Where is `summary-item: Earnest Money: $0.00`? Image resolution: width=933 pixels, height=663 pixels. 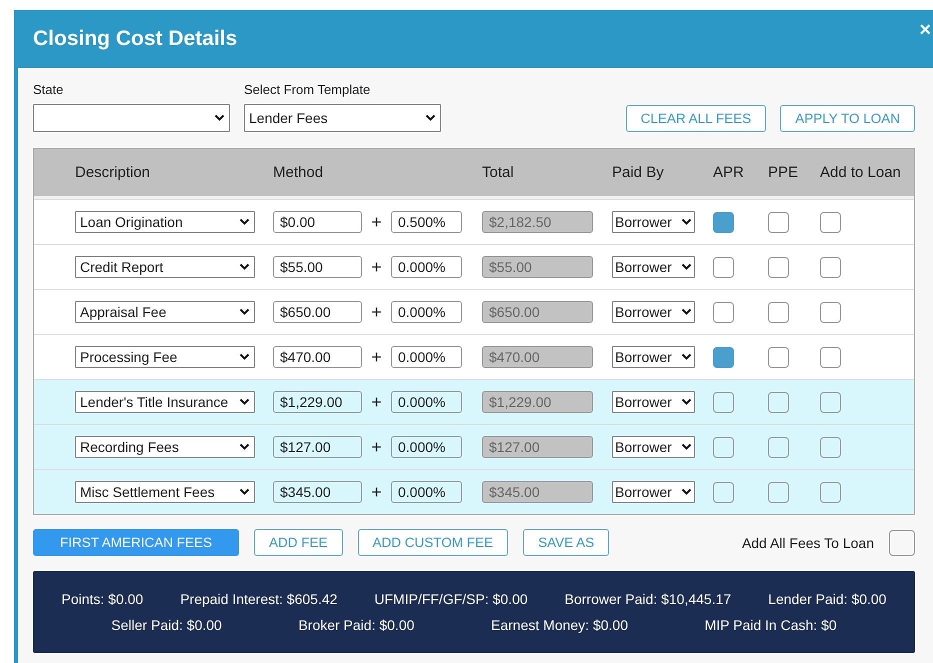
summary-item: Earnest Money: $0.00 is located at coordinates (559, 625).